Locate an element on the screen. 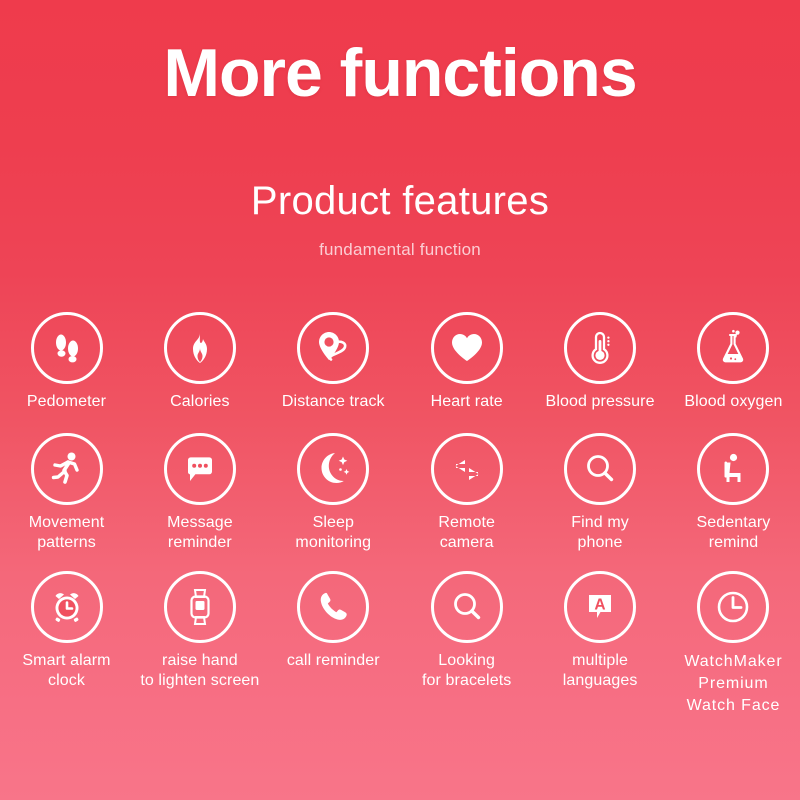 This screenshot has height=800, width=800. feature-item-find-my-phone: Find my phone is located at coordinates (600, 493).